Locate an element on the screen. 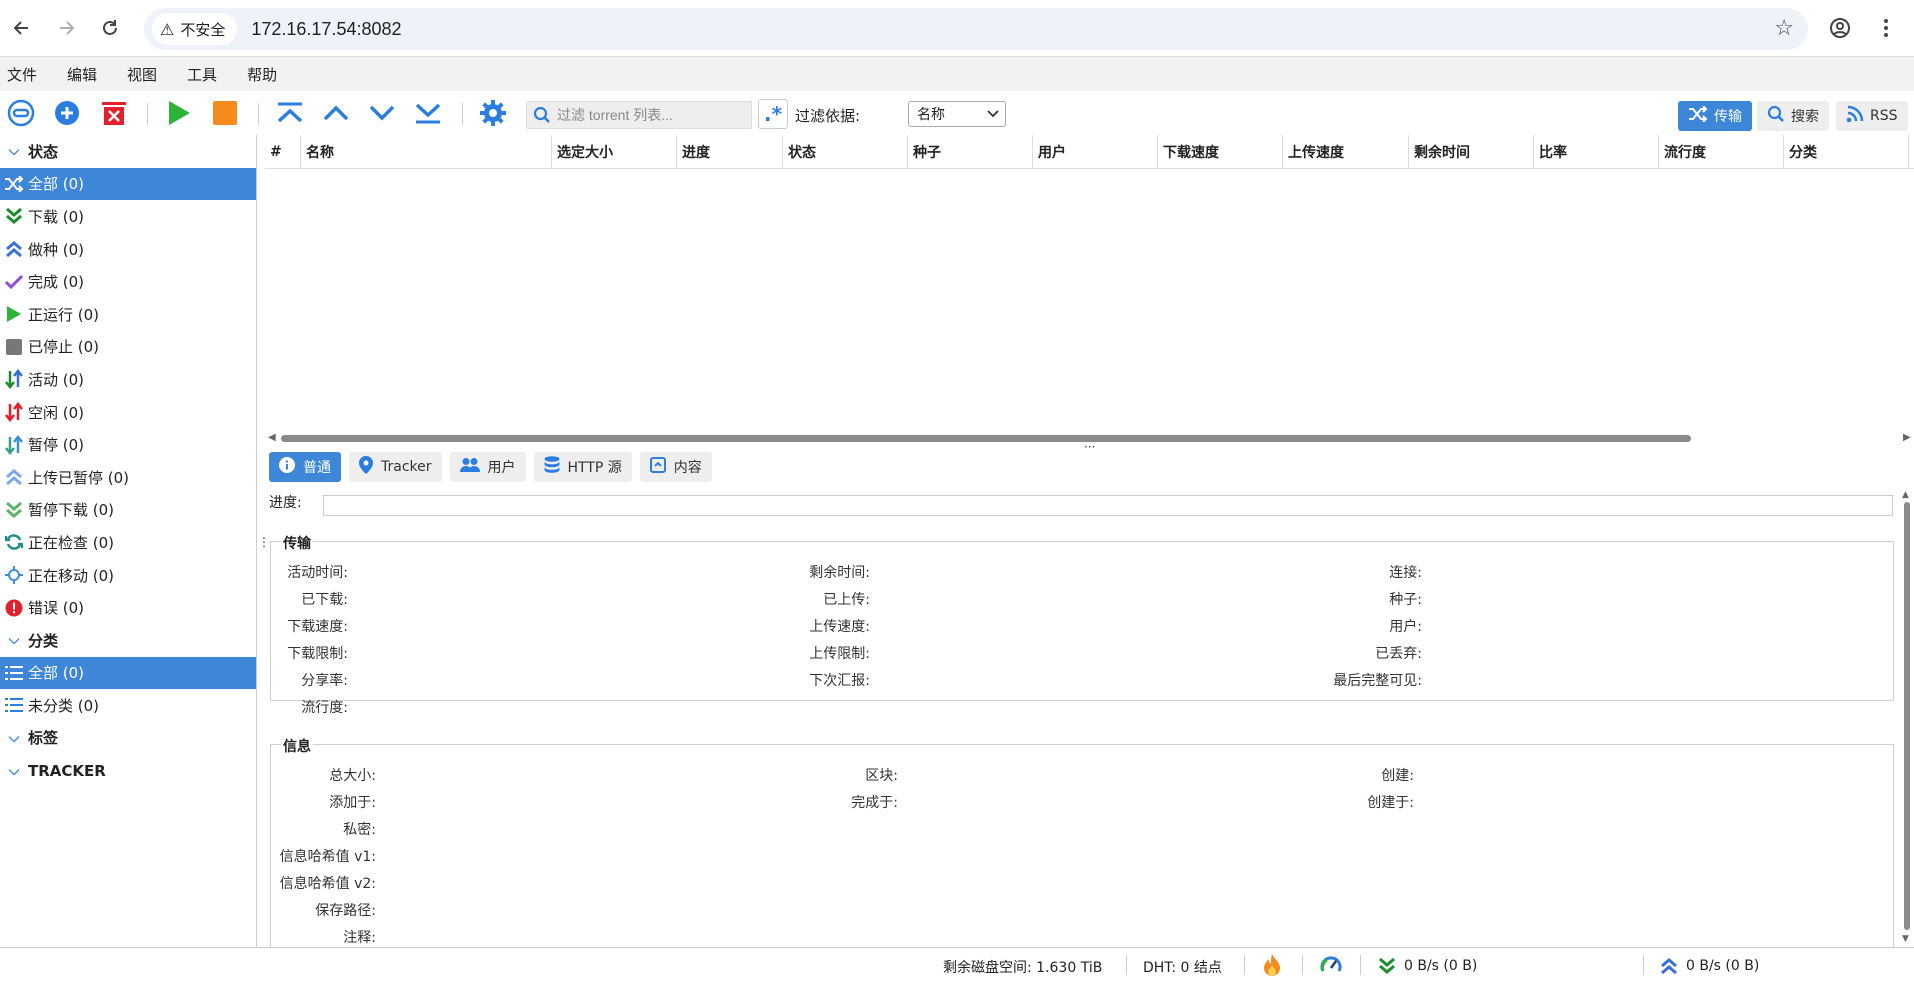 The image size is (1914, 981). arrow-bottom-icon is located at coordinates (428, 113).